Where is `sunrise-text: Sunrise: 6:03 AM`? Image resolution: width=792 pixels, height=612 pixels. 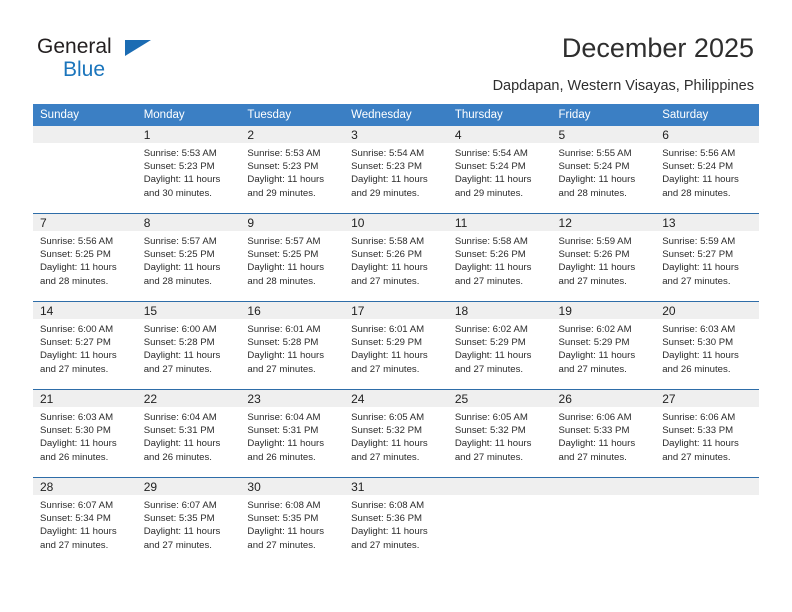
sunrise-text: Sunrise: 6:03 AM is located at coordinates (699, 329).